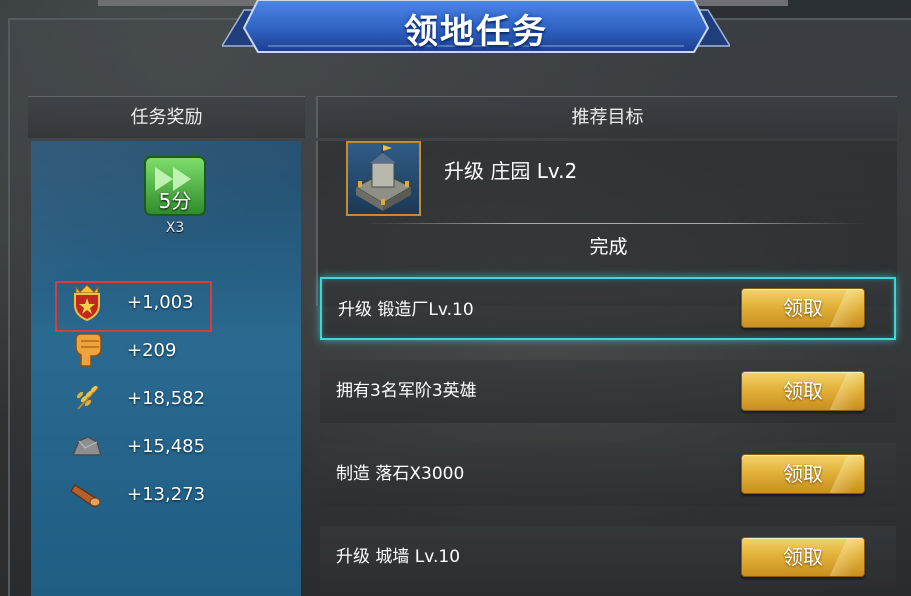 This screenshot has height=596, width=911. Describe the element at coordinates (616, 223) in the screenshot. I see `divider` at that location.